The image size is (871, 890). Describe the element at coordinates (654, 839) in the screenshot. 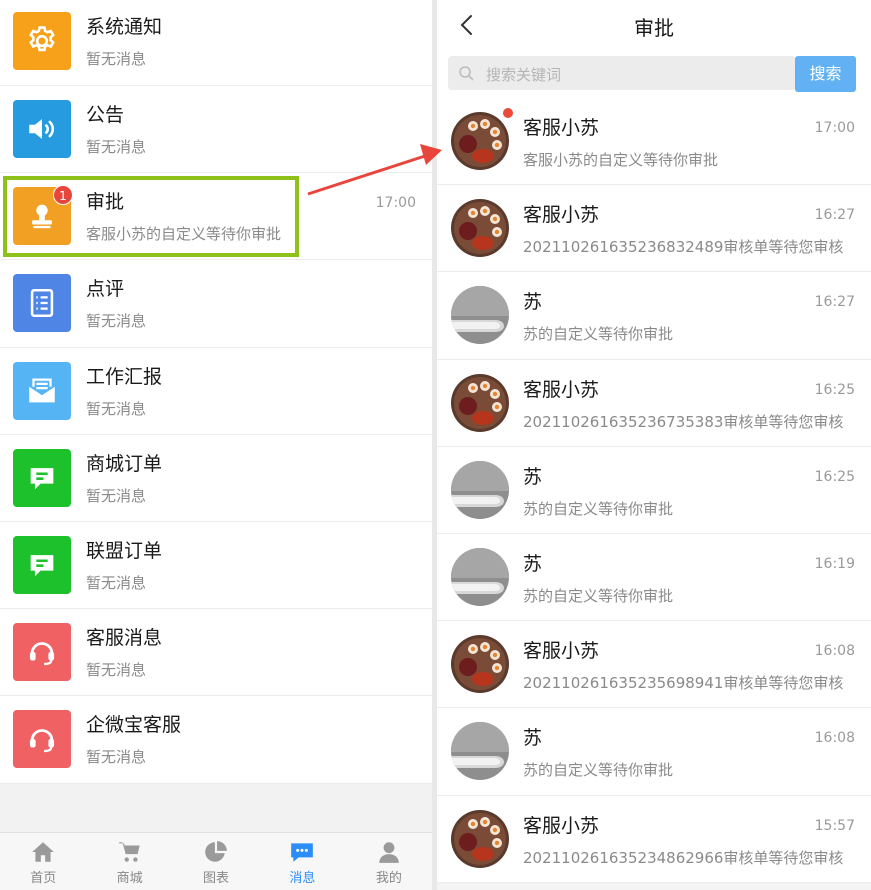

I see `list-item: 客服小苏 202110261635234862966审核单等待您审核 15:57` at that location.